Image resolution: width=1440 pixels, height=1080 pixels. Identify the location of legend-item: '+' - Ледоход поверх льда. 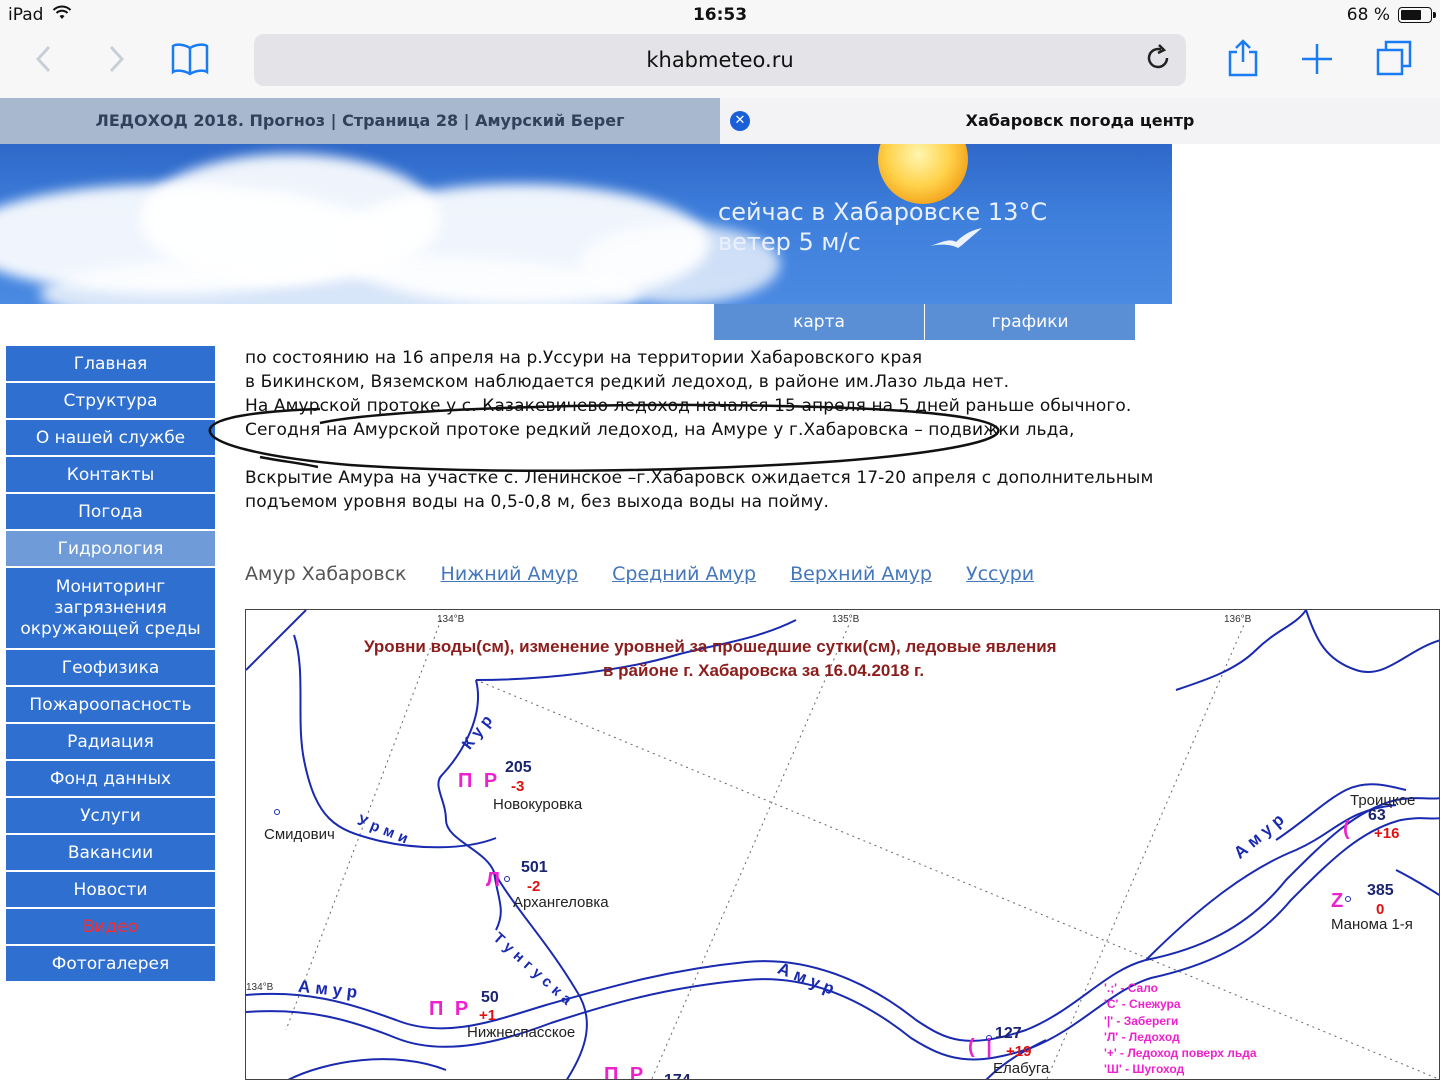
(1180, 1053).